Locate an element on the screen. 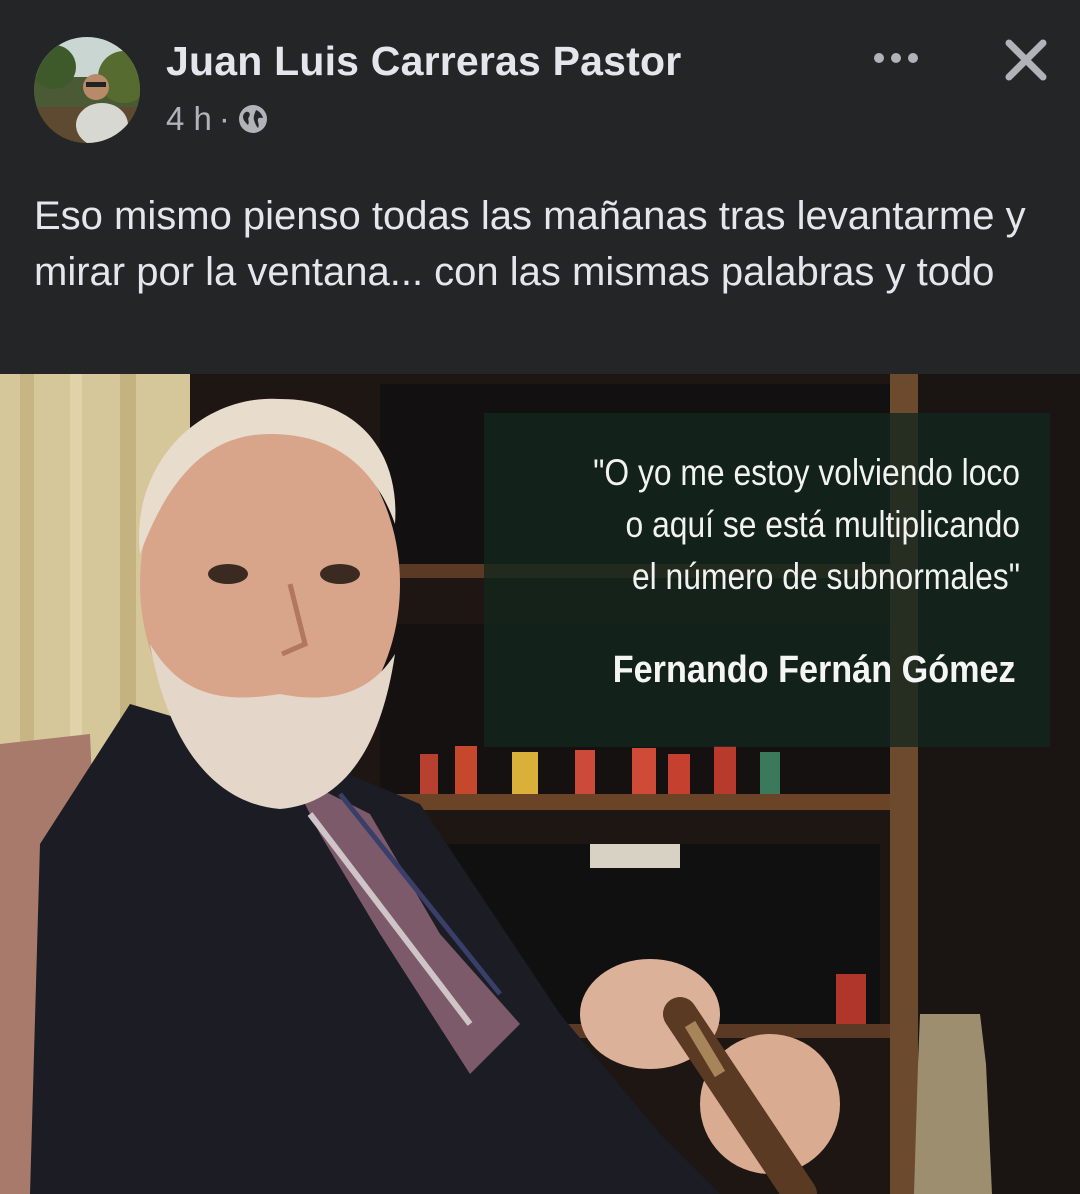 The width and height of the screenshot is (1080, 1194). more-horizontal-icon is located at coordinates (896, 58).